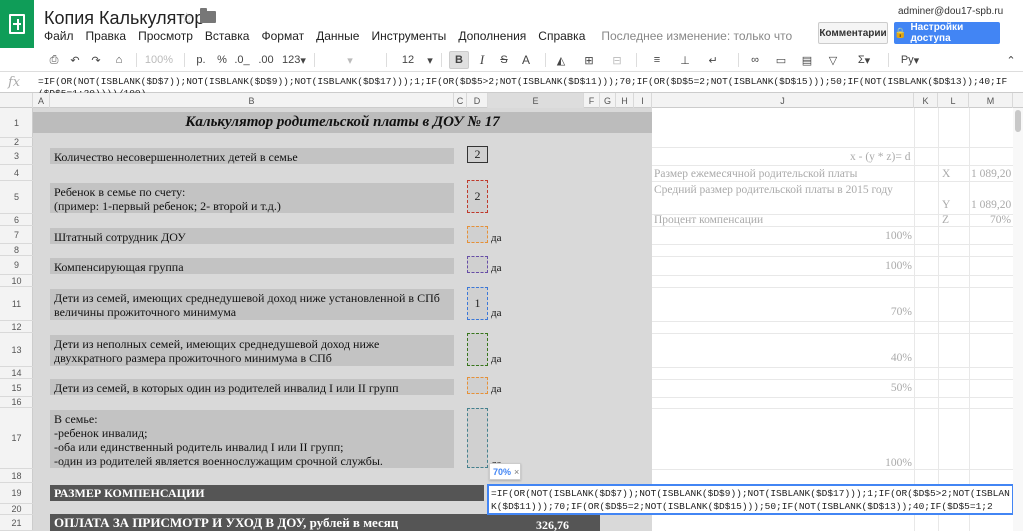 The image size is (1023, 531). What do you see at coordinates (252, 100) in the screenshot?
I see `column-header: B` at bounding box center [252, 100].